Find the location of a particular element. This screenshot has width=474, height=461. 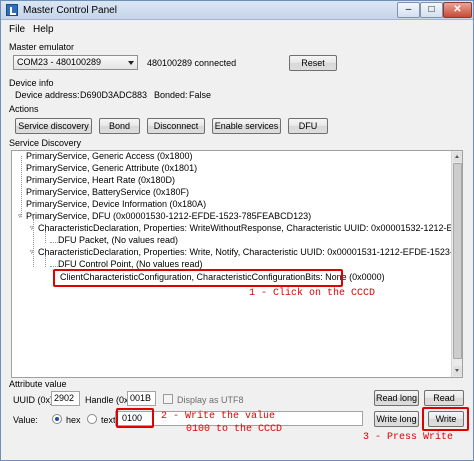

annotation-step-3: 3 - Press Write is located at coordinates (408, 437).